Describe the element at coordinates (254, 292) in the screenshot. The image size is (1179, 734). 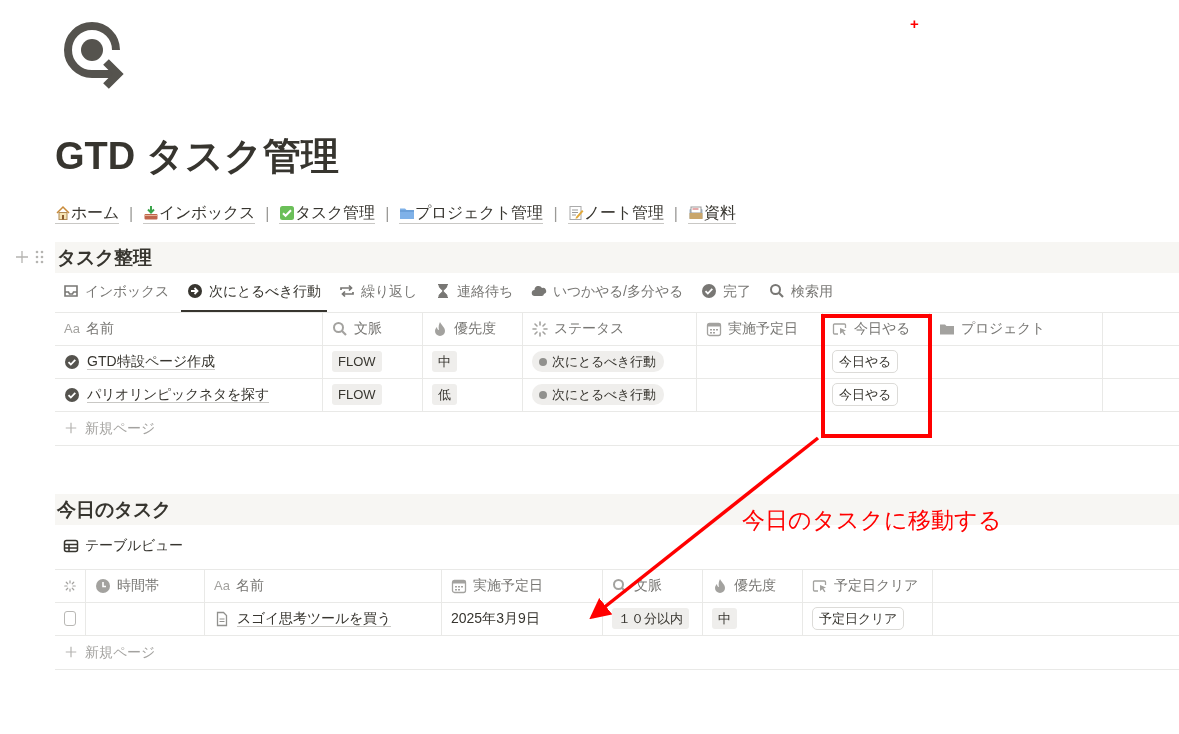
I see `view-tab: 次にとるべき行動` at that location.